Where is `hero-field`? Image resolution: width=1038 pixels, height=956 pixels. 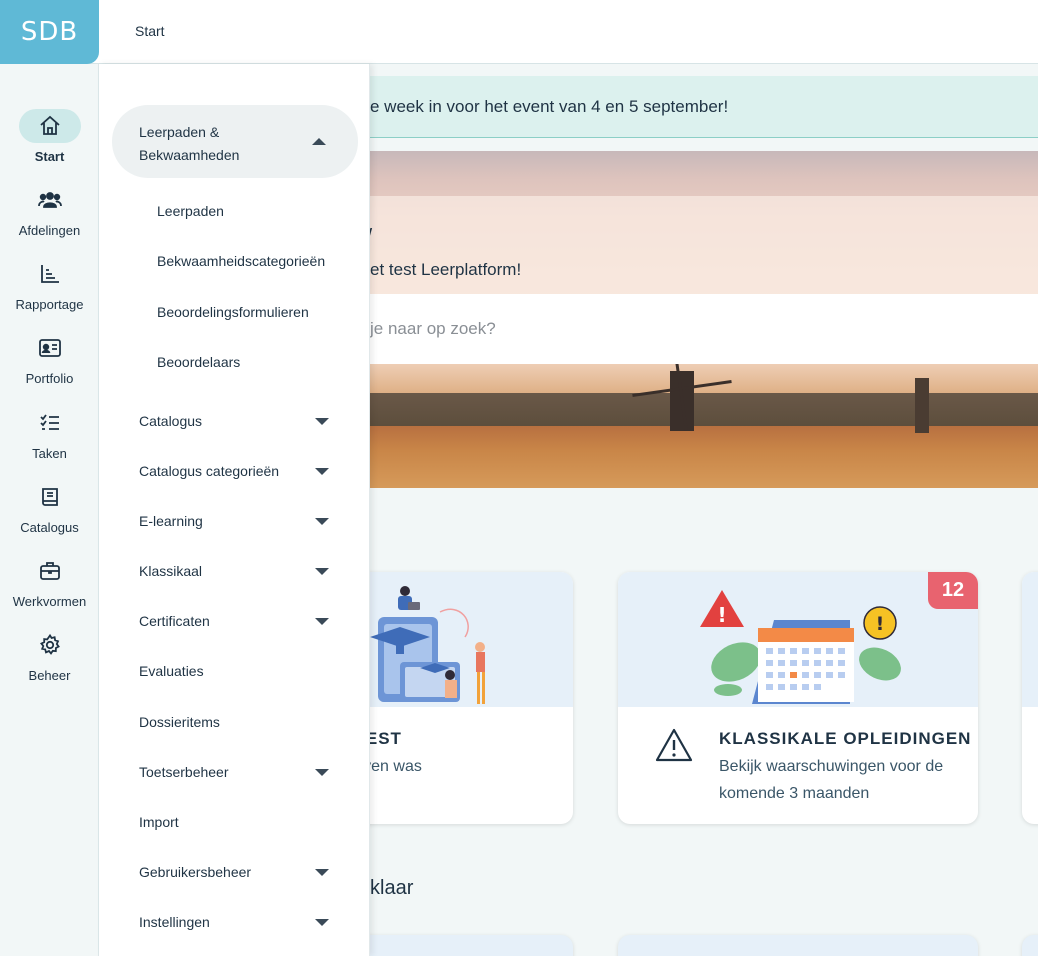
hero-field is located at coordinates (704, 457).